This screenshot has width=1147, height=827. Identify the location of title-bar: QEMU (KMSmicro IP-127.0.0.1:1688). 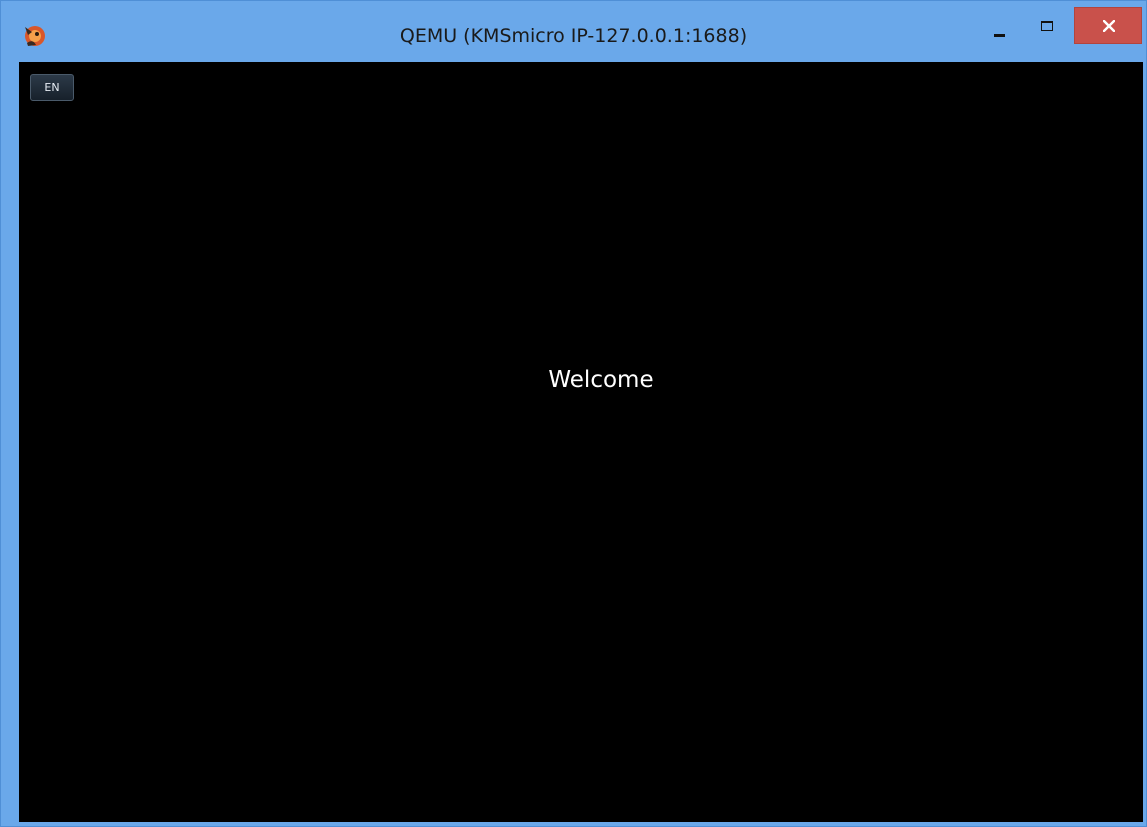
(573, 31).